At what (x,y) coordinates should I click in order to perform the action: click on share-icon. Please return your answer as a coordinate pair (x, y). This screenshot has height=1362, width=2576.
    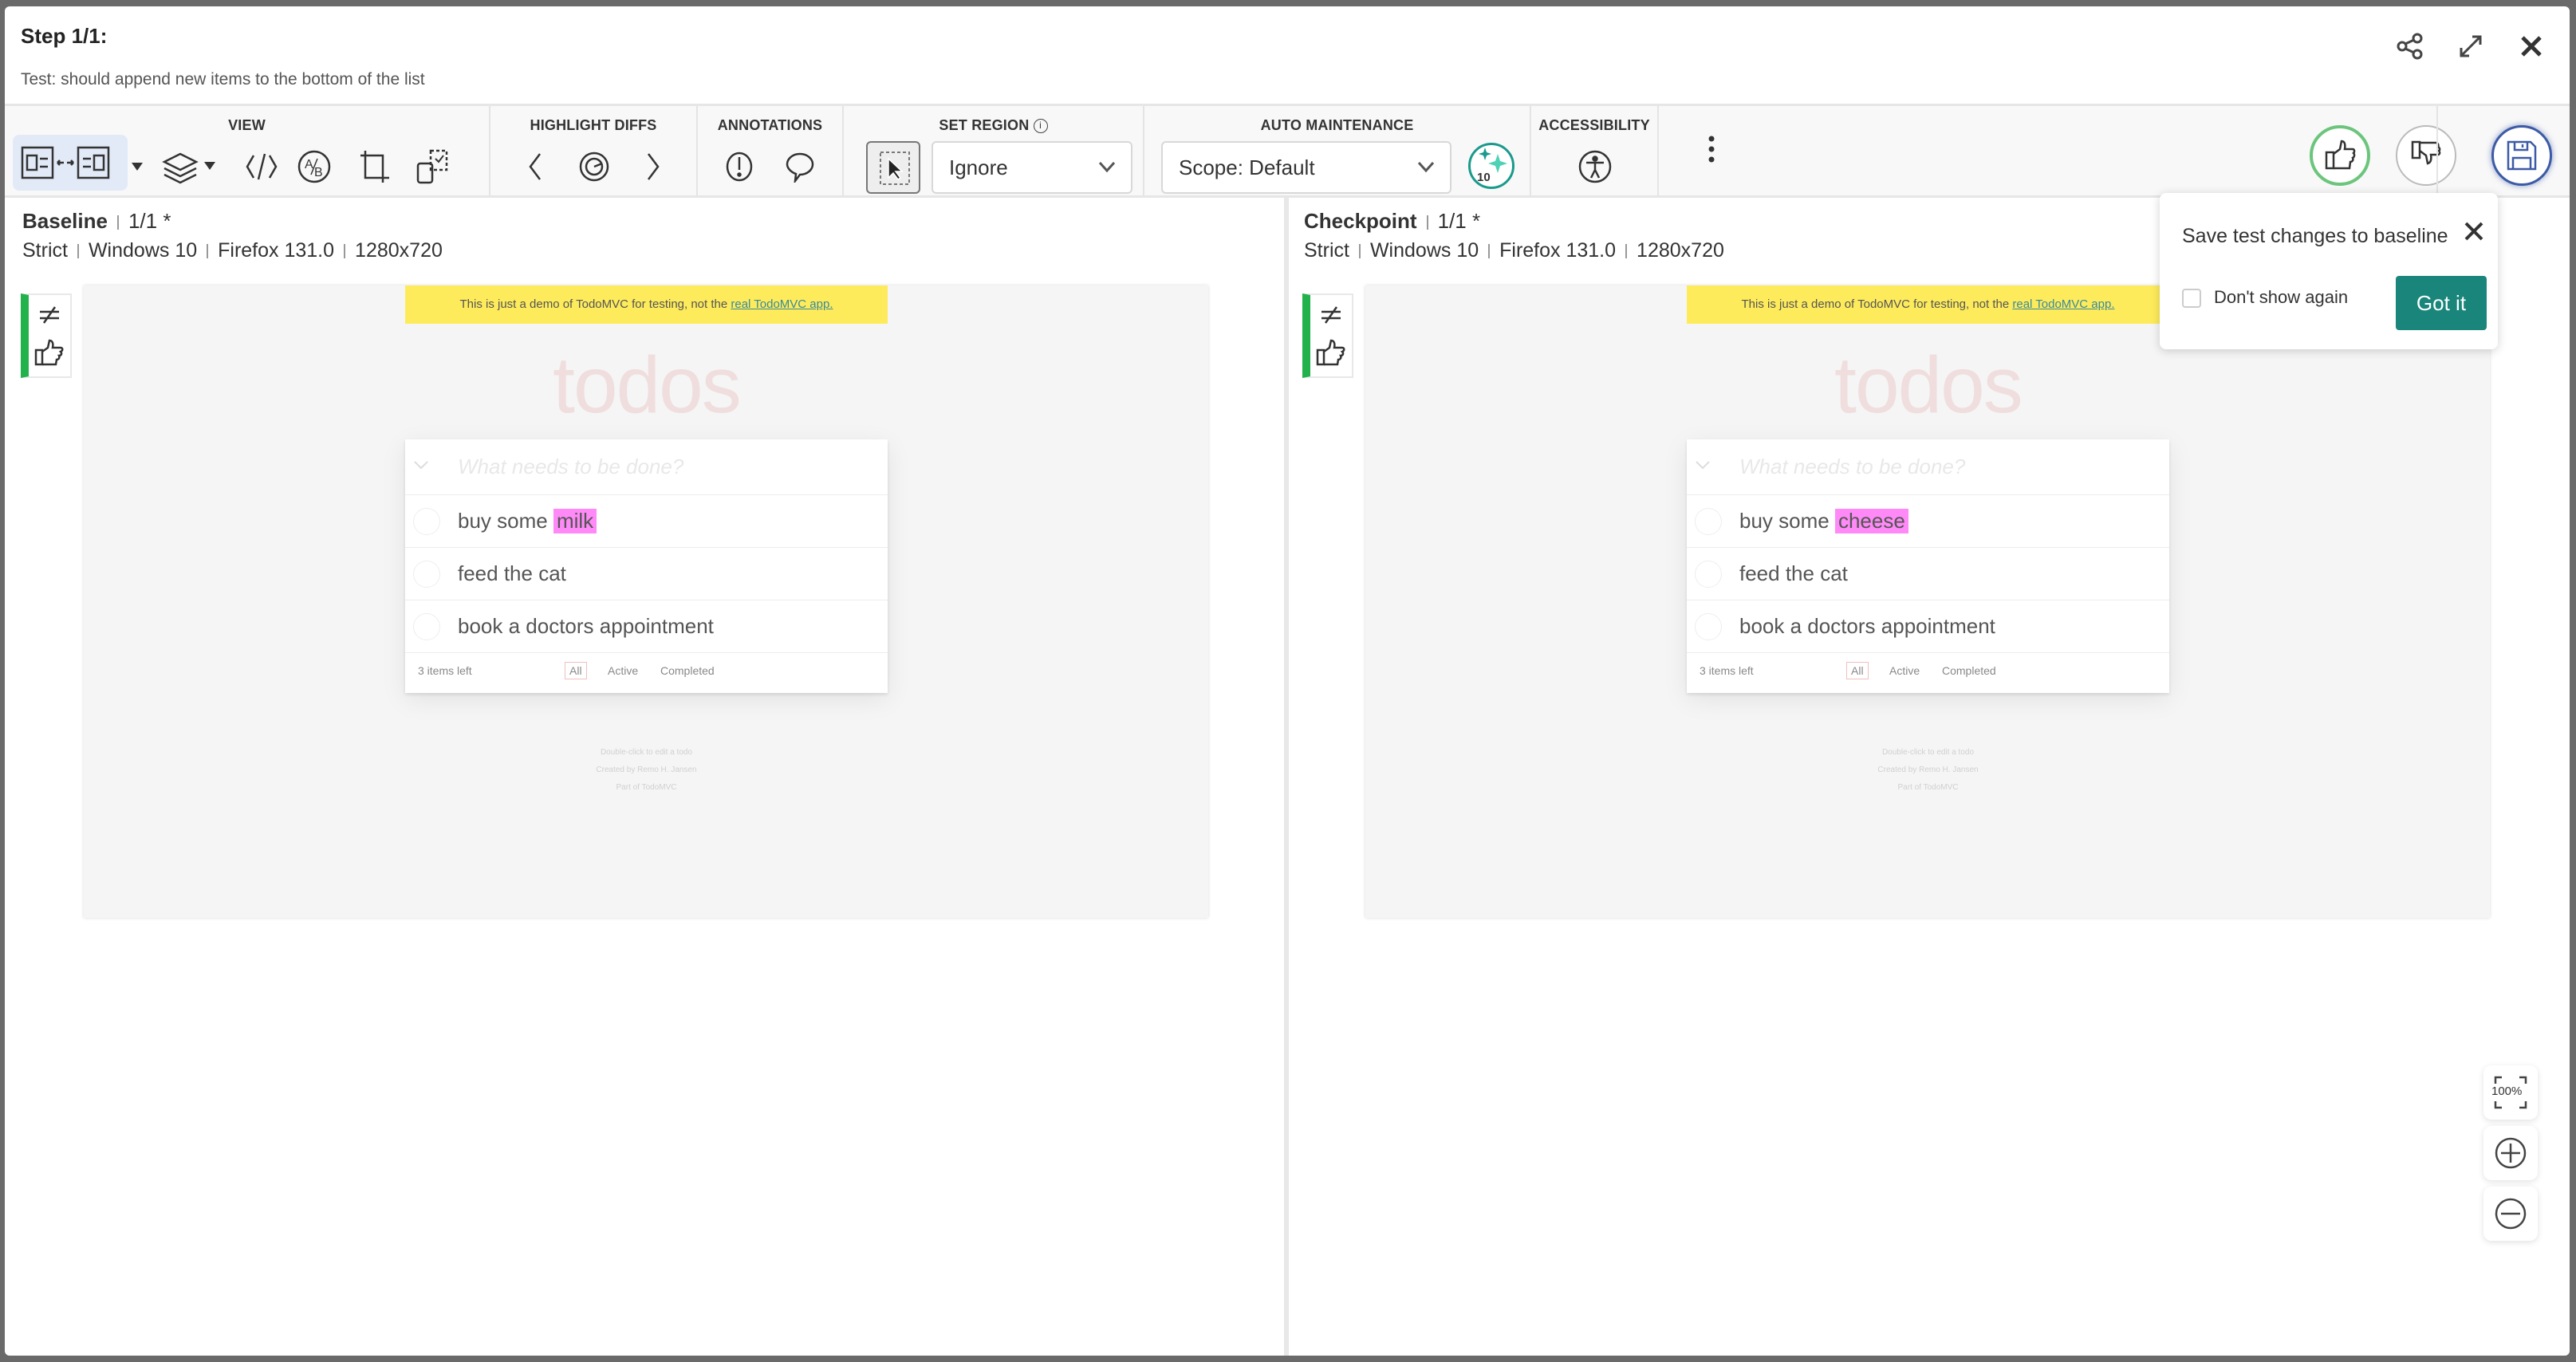
    Looking at the image, I should click on (2410, 46).